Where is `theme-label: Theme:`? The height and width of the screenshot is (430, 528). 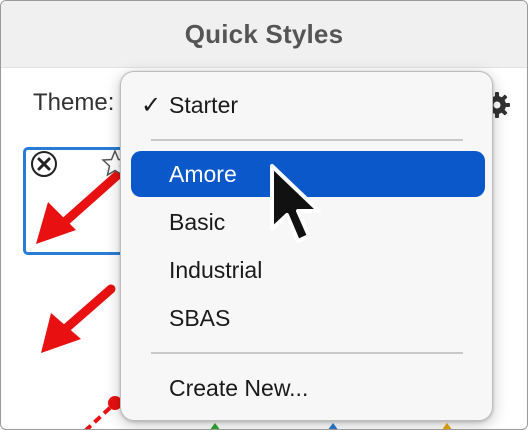 theme-label: Theme: is located at coordinates (74, 102).